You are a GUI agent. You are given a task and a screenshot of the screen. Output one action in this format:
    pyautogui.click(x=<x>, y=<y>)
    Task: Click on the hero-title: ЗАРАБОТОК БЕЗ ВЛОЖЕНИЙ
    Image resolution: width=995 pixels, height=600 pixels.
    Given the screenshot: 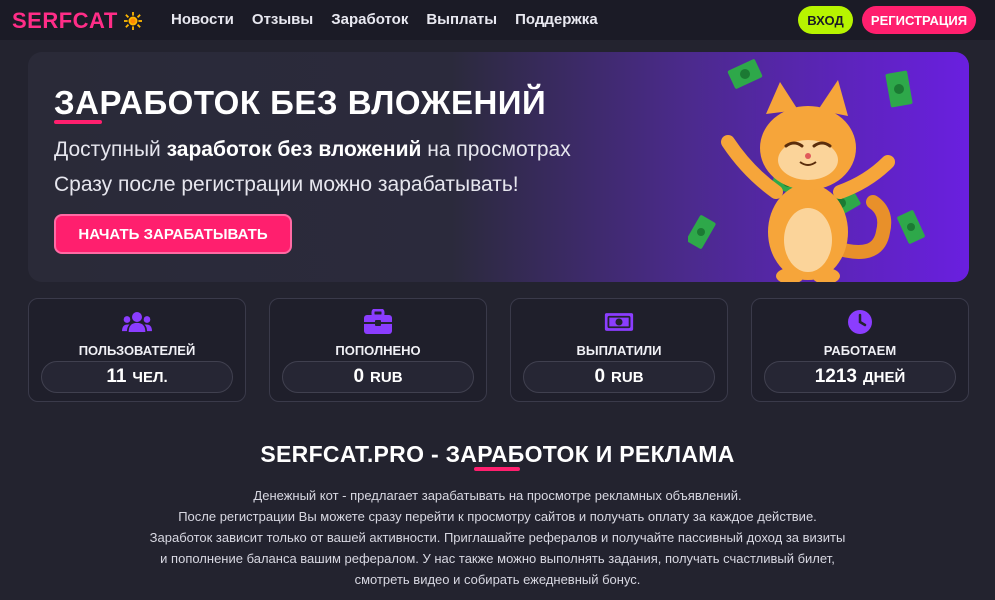 What is the action you would take?
    pyautogui.click(x=300, y=102)
    